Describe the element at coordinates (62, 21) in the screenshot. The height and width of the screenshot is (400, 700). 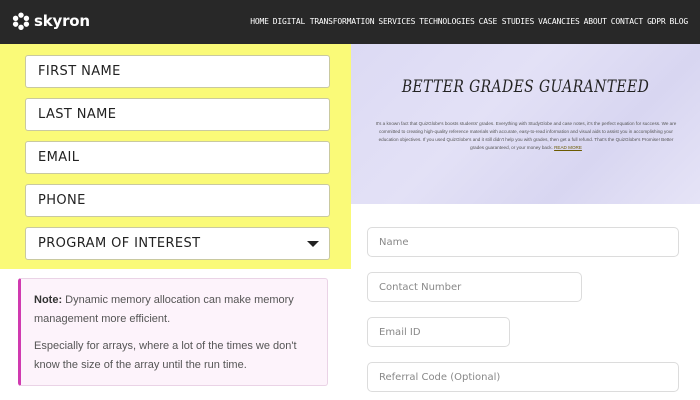
I see `logo-text: skyron` at that location.